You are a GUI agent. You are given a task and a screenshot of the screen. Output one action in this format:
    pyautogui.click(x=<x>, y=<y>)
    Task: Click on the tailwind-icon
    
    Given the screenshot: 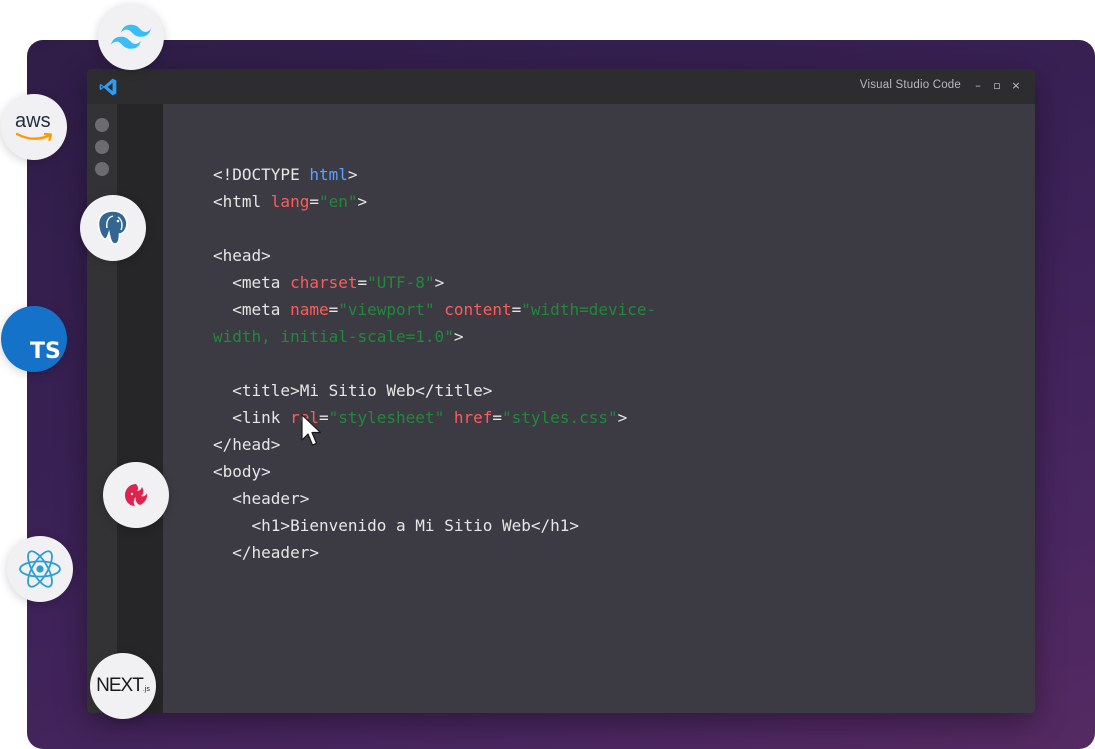 What is the action you would take?
    pyautogui.click(x=131, y=36)
    